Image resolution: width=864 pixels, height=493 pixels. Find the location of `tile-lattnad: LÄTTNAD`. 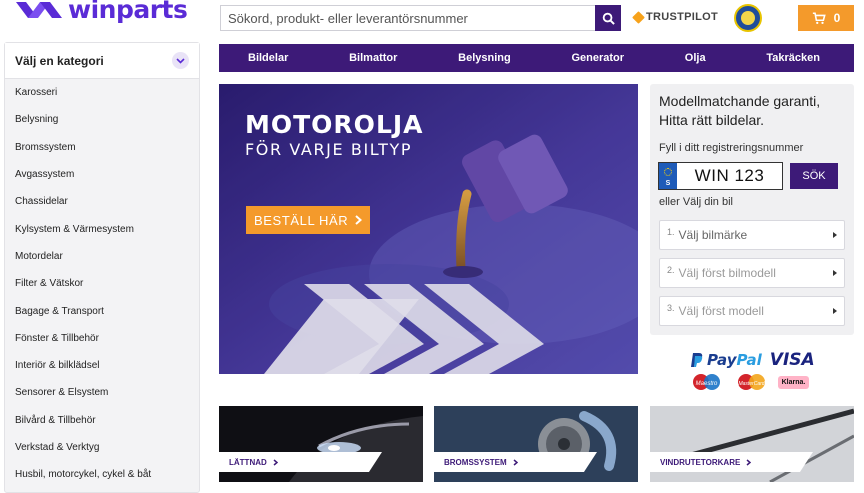

tile-lattnad: LÄTTNAD is located at coordinates (321, 444).